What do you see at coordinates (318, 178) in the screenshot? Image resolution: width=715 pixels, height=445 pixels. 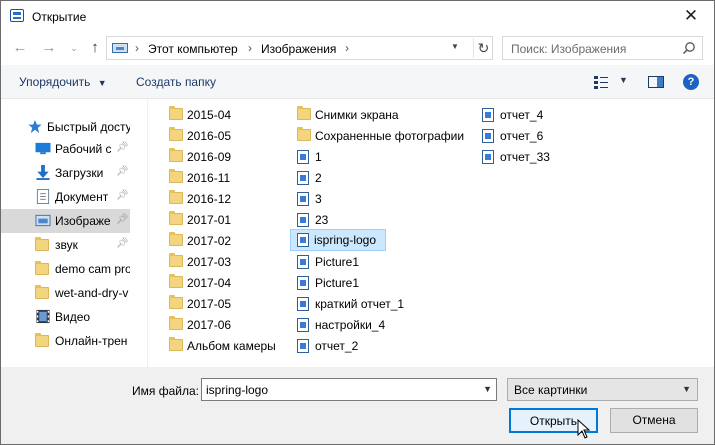 I see `item-name: 2` at bounding box center [318, 178].